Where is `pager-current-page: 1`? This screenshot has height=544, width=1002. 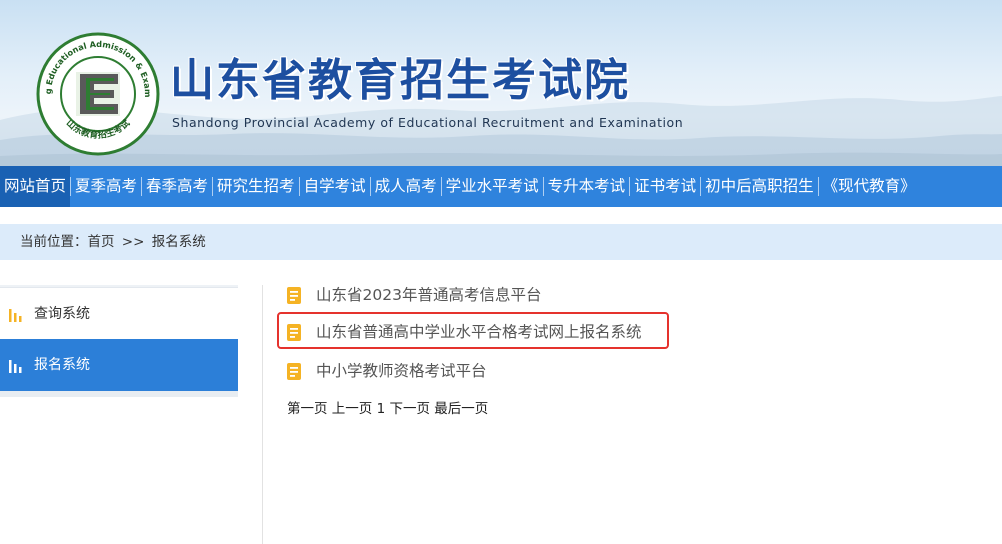
pager-current-page: 1 is located at coordinates (381, 409).